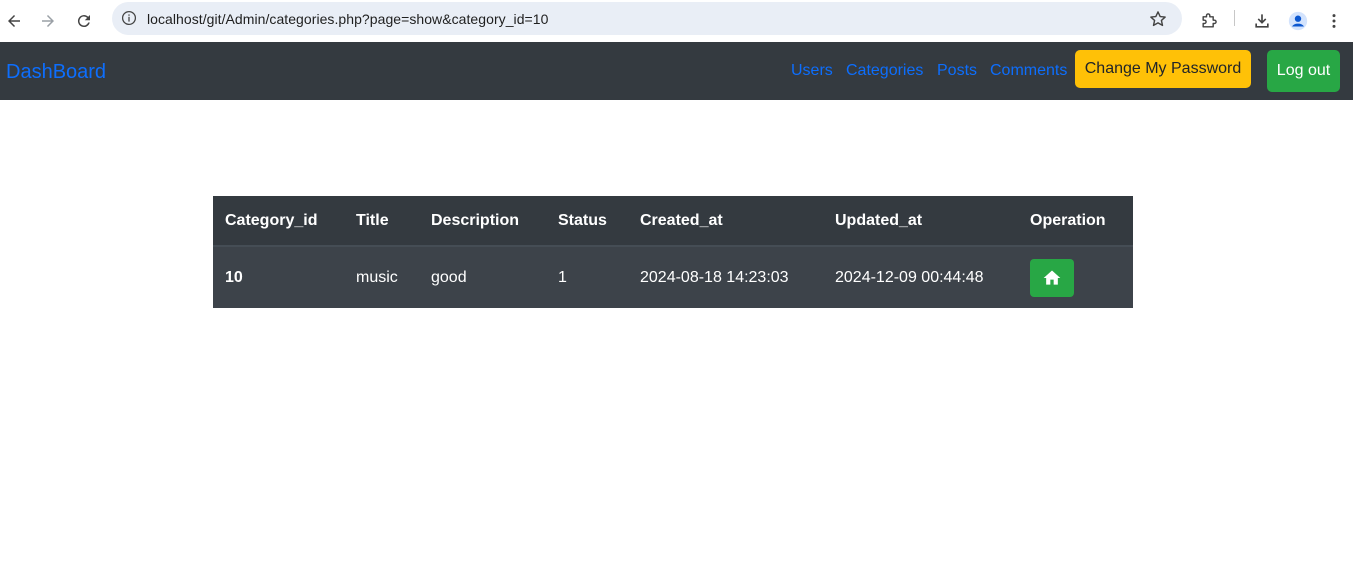 This screenshot has width=1353, height=576. Describe the element at coordinates (957, 71) in the screenshot. I see `nav-link-posts: Posts` at that location.